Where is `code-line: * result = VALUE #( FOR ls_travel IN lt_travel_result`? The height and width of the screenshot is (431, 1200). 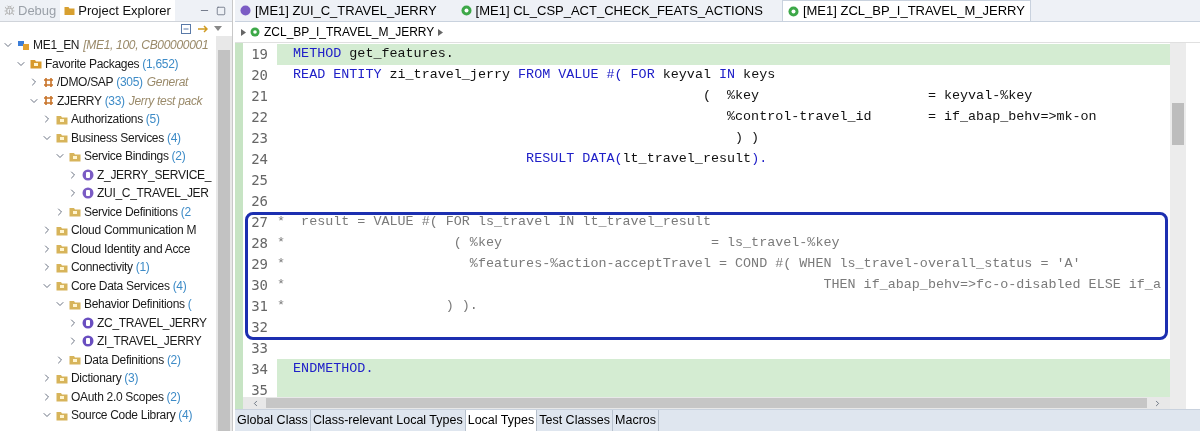
code-line: * result = VALUE #( FOR ls_travel IN lt_travel_result is located at coordinates (494, 222).